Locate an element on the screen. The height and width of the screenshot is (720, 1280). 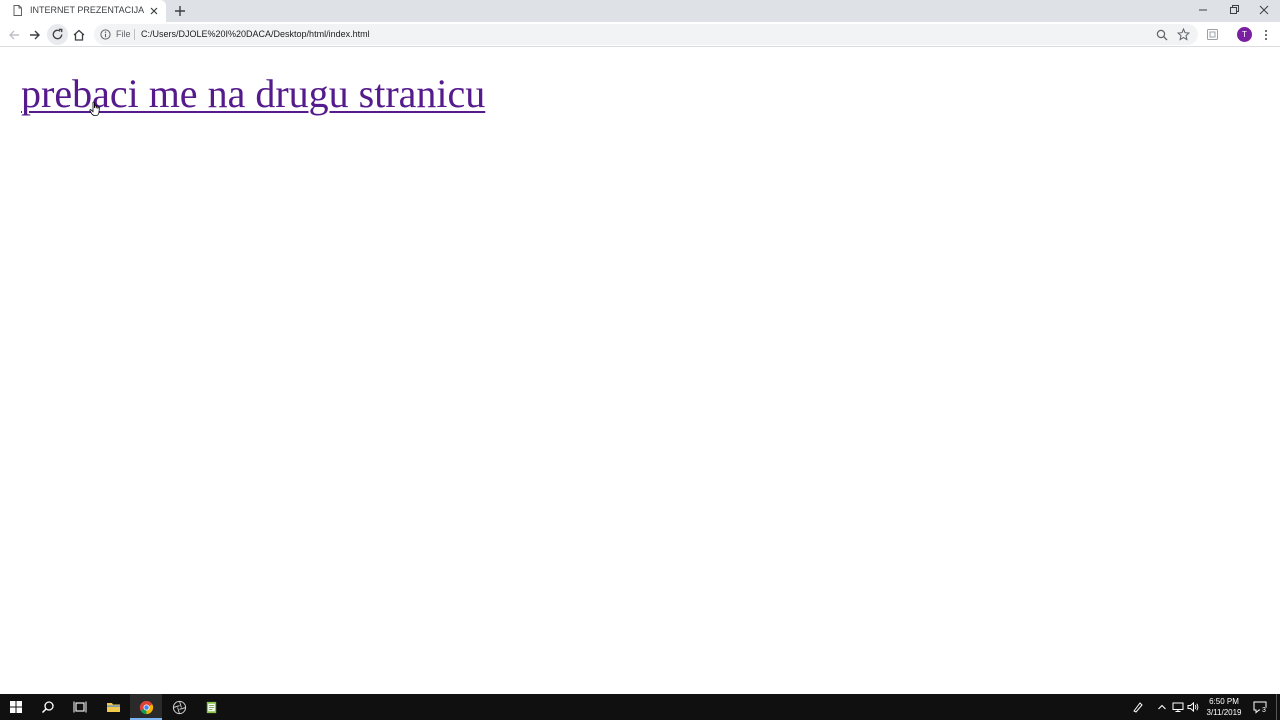
chrome-icon is located at coordinates (146, 707).